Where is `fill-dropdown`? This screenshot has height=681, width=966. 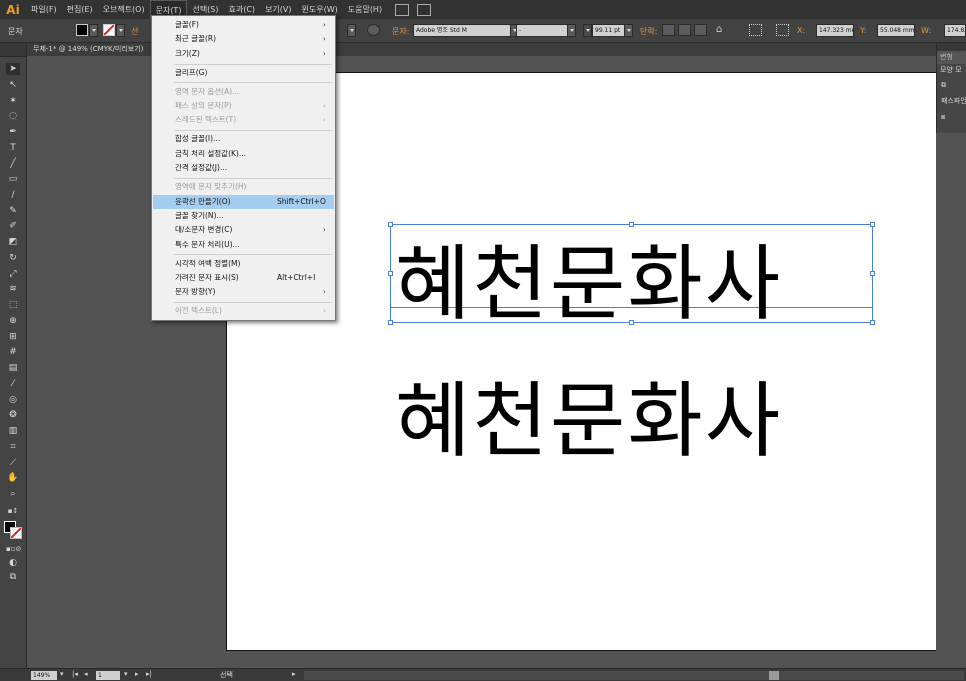 fill-dropdown is located at coordinates (93, 30).